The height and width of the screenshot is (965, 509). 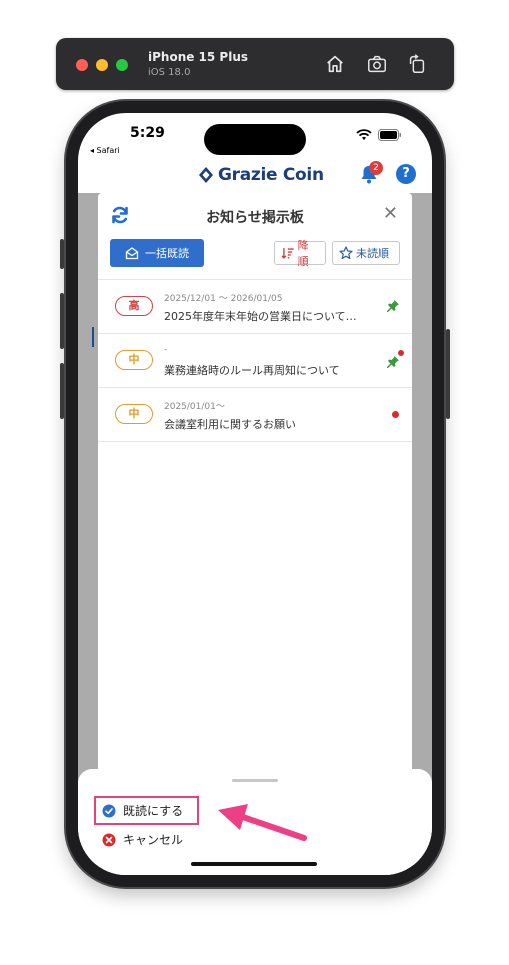 I want to click on notification-bell-icon: 2, so click(x=370, y=175).